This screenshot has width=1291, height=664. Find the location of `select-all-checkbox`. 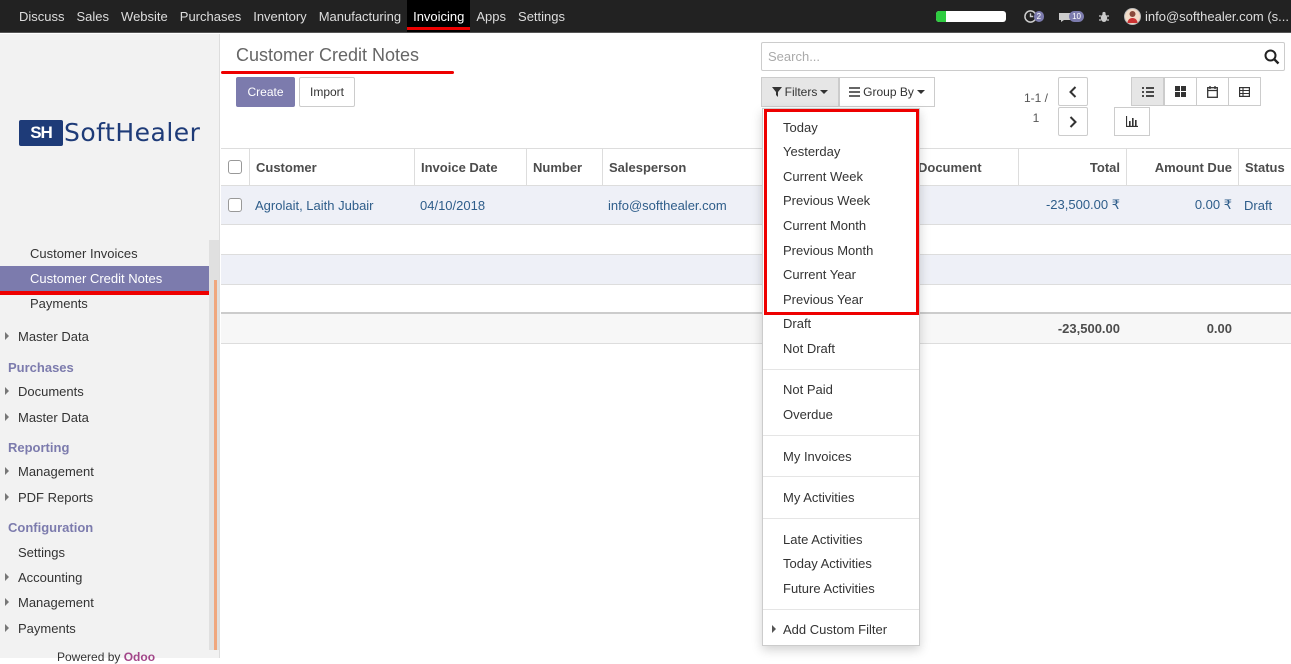

select-all-checkbox is located at coordinates (235, 167).